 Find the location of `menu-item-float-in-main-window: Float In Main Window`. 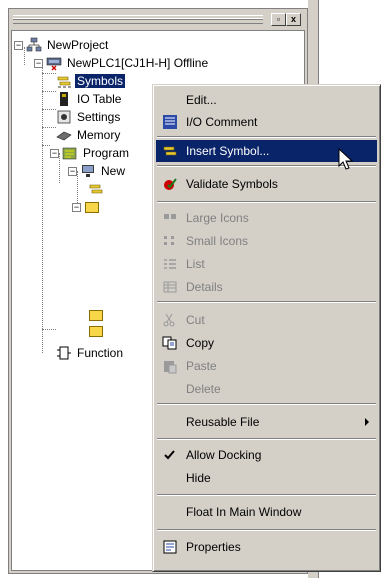

menu-item-float-in-main-window: Float In Main Window is located at coordinates (266, 512).